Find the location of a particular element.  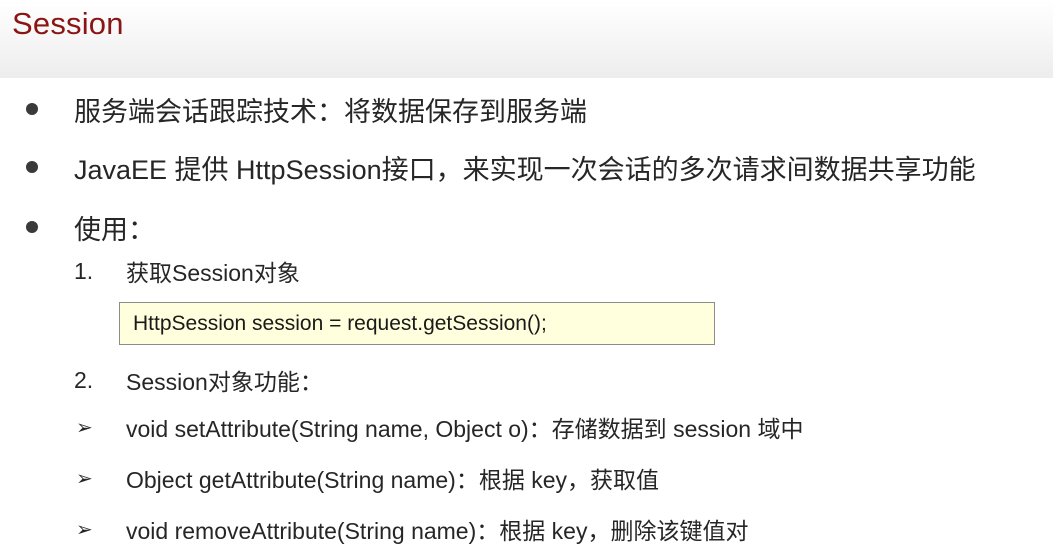

step-text: Session对象功能： is located at coordinates (224, 382).